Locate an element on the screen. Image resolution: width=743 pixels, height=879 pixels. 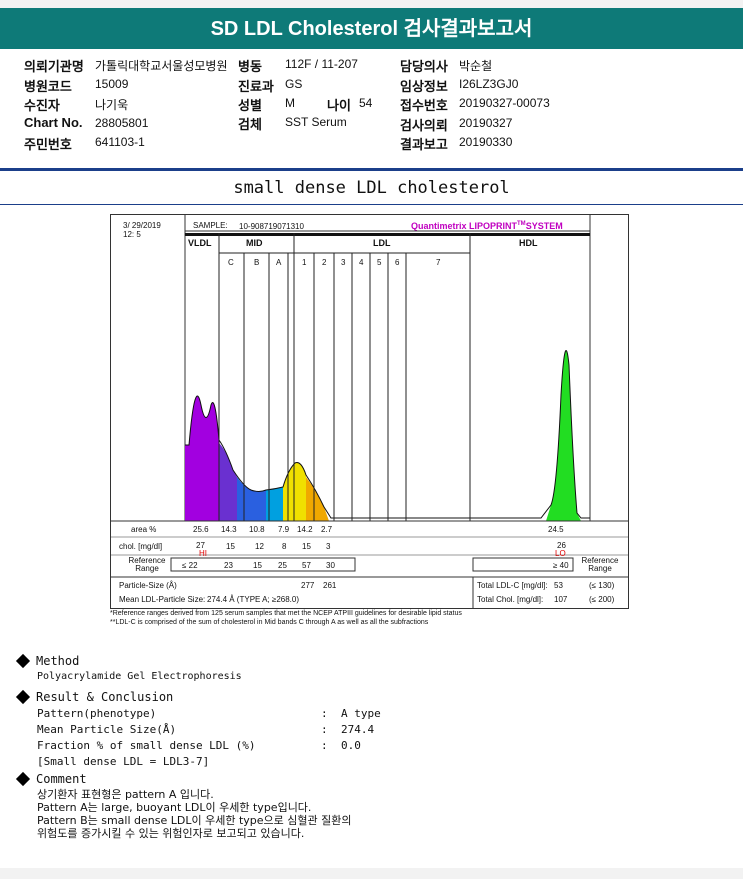
total-chol-value: 107 is located at coordinates (561, 599).